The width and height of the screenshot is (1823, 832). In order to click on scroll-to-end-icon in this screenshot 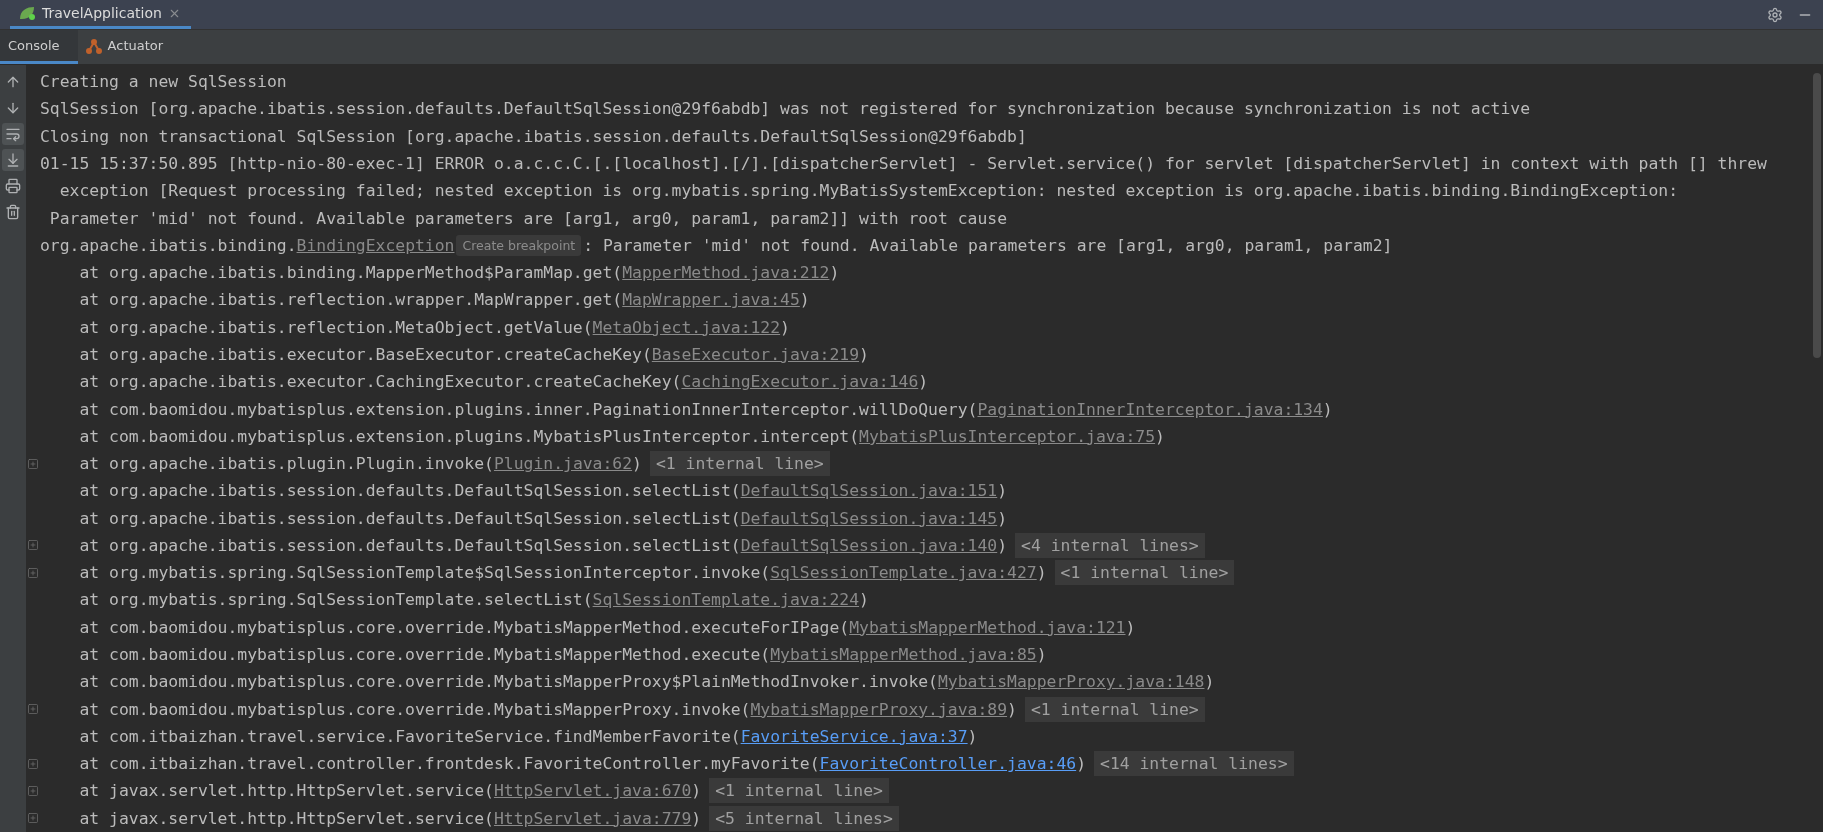, I will do `click(13, 160)`.